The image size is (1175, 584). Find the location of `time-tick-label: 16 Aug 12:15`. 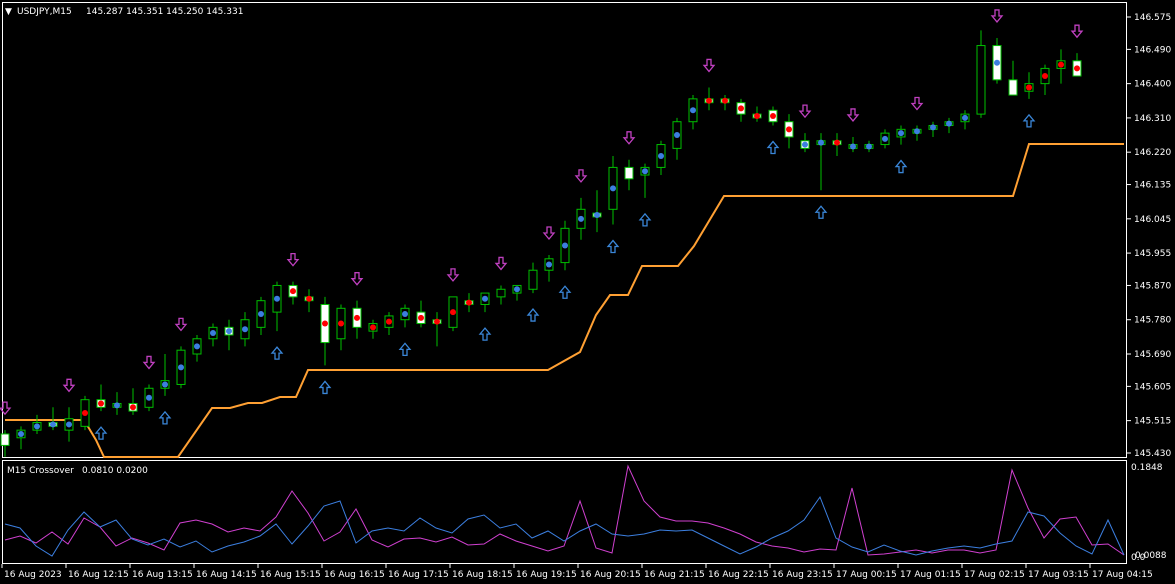

time-tick-label: 16 Aug 12:15 is located at coordinates (98, 575).